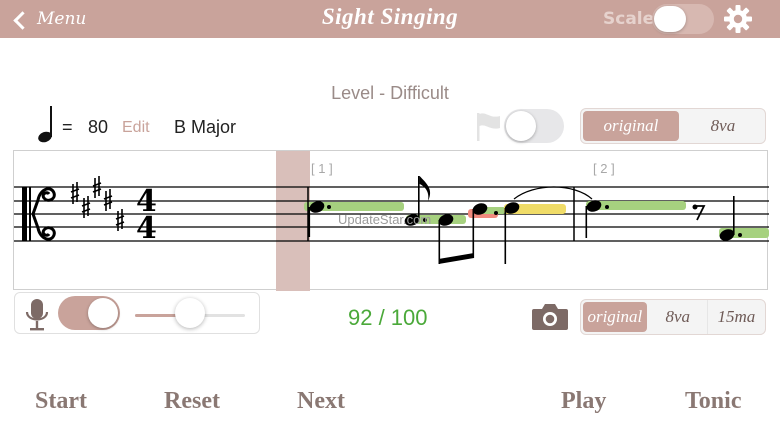 The height and width of the screenshot is (439, 780). I want to click on octave-display-original: original, so click(631, 126).